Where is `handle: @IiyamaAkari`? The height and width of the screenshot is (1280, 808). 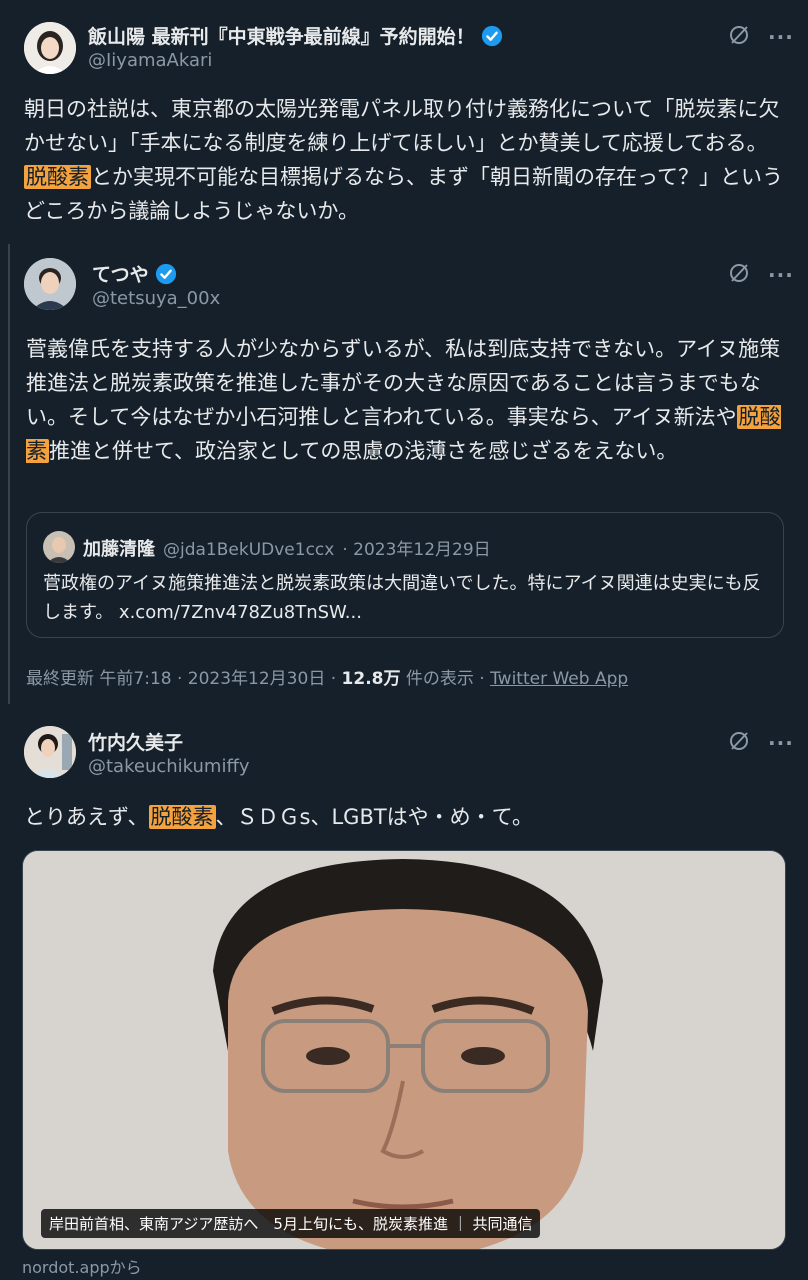
handle: @IiyamaAkari is located at coordinates (150, 60).